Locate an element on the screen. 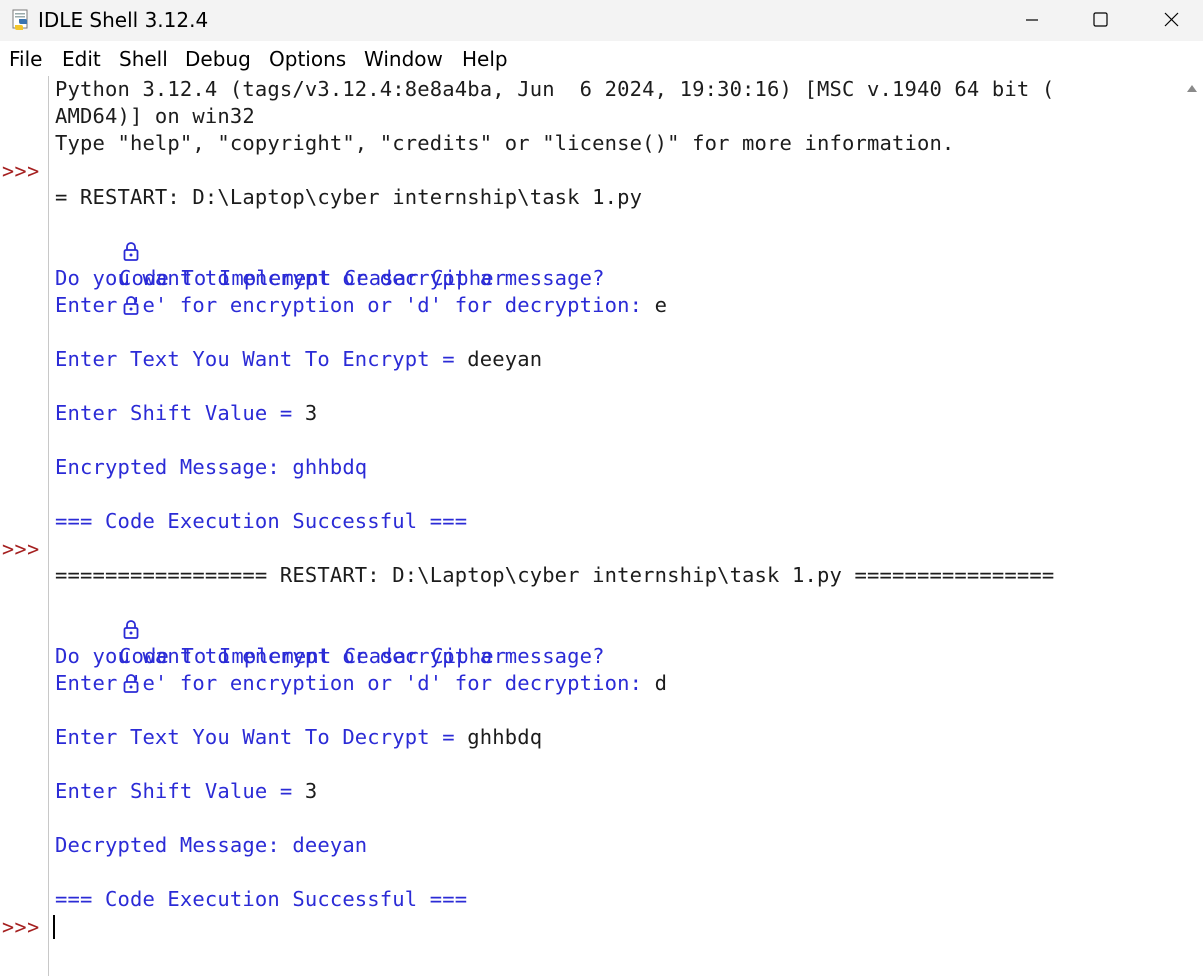 The image size is (1203, 976). maximize-button is located at coordinates (1100, 20).